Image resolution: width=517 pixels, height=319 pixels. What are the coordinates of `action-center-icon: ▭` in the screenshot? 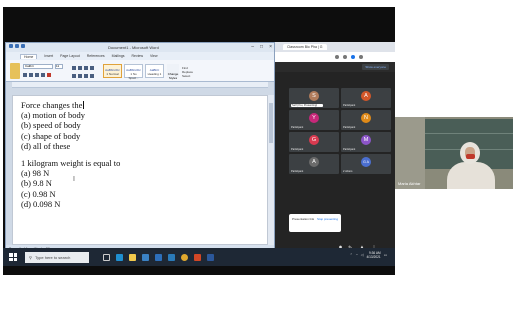 It's located at (385, 255).